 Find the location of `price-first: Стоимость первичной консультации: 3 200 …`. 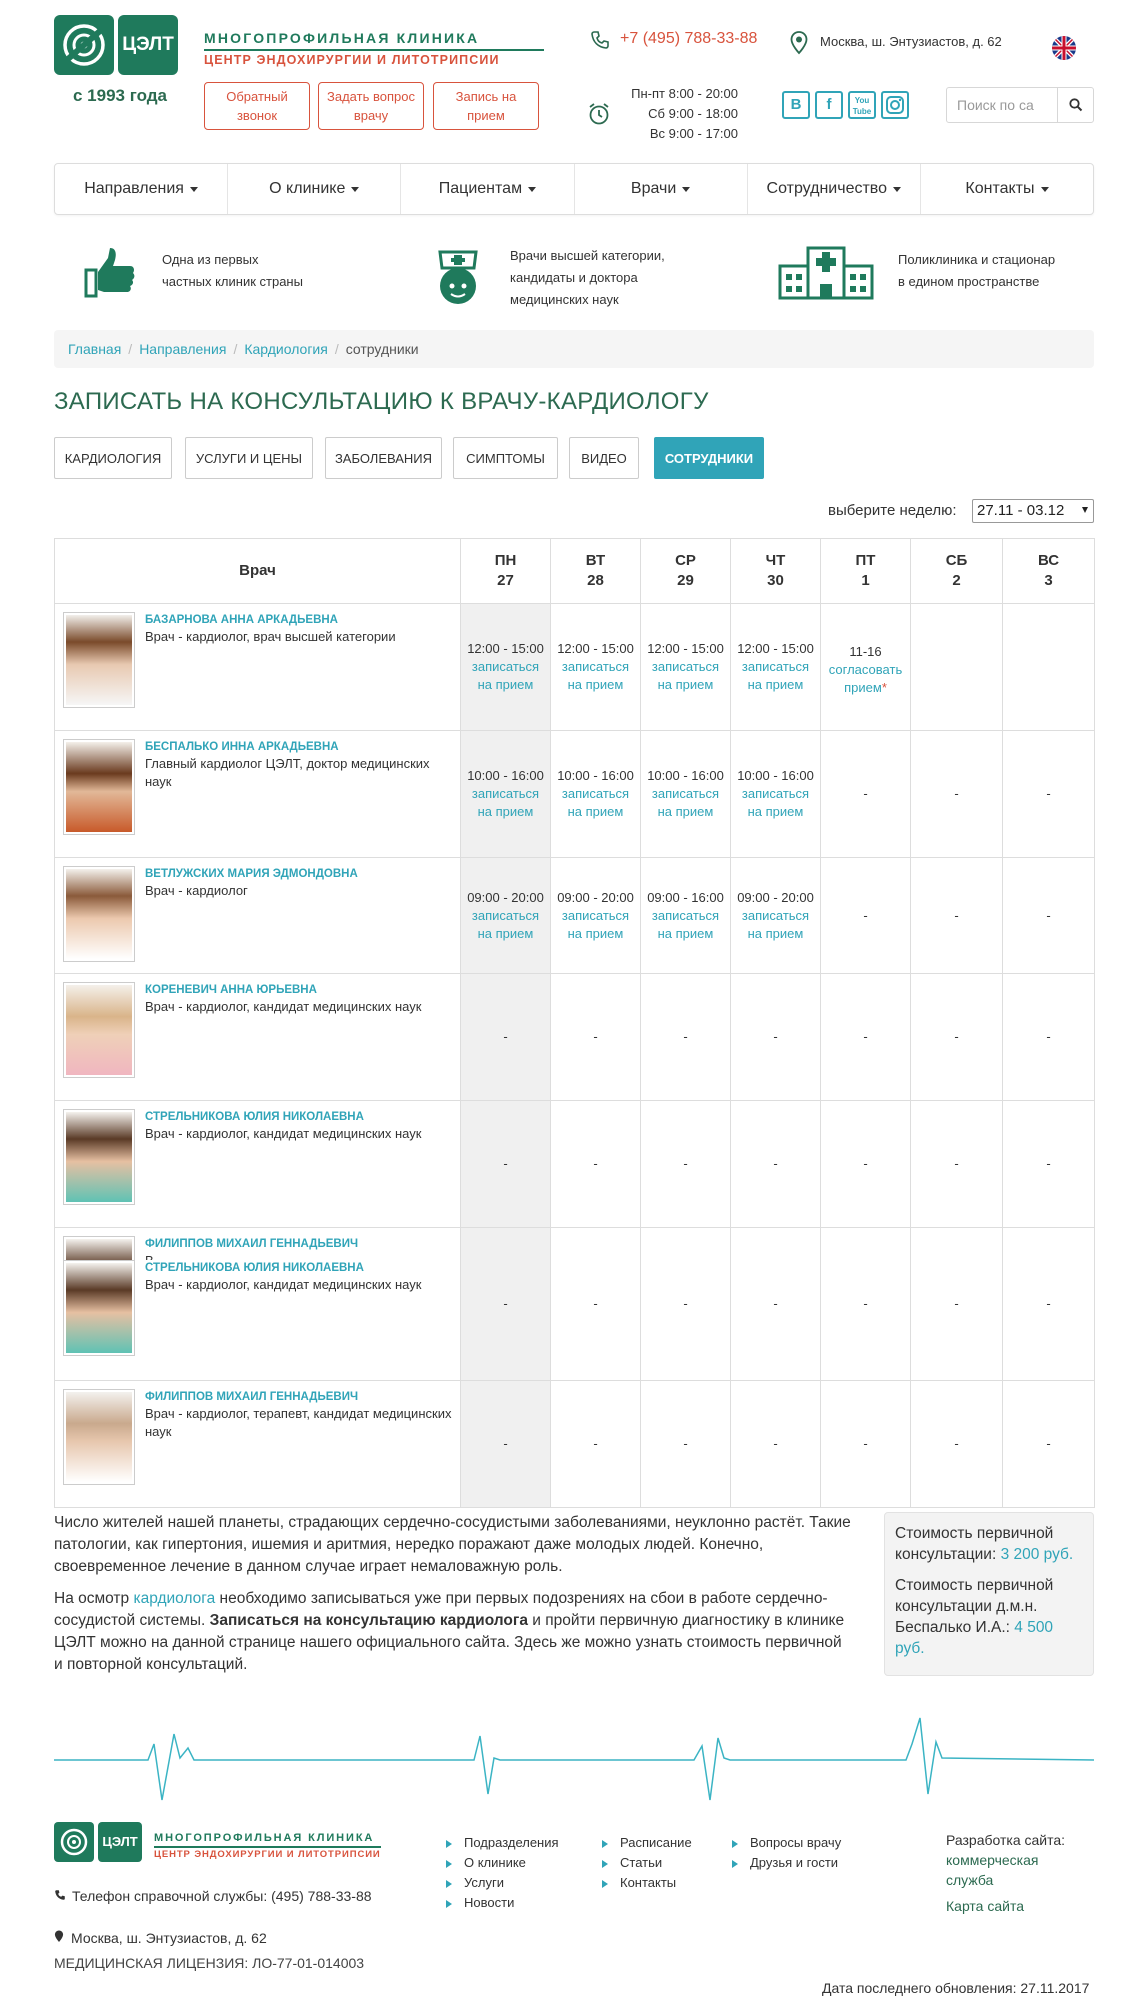

price-first: Стоимость первичной консультации: 3 200 … is located at coordinates (984, 1544).